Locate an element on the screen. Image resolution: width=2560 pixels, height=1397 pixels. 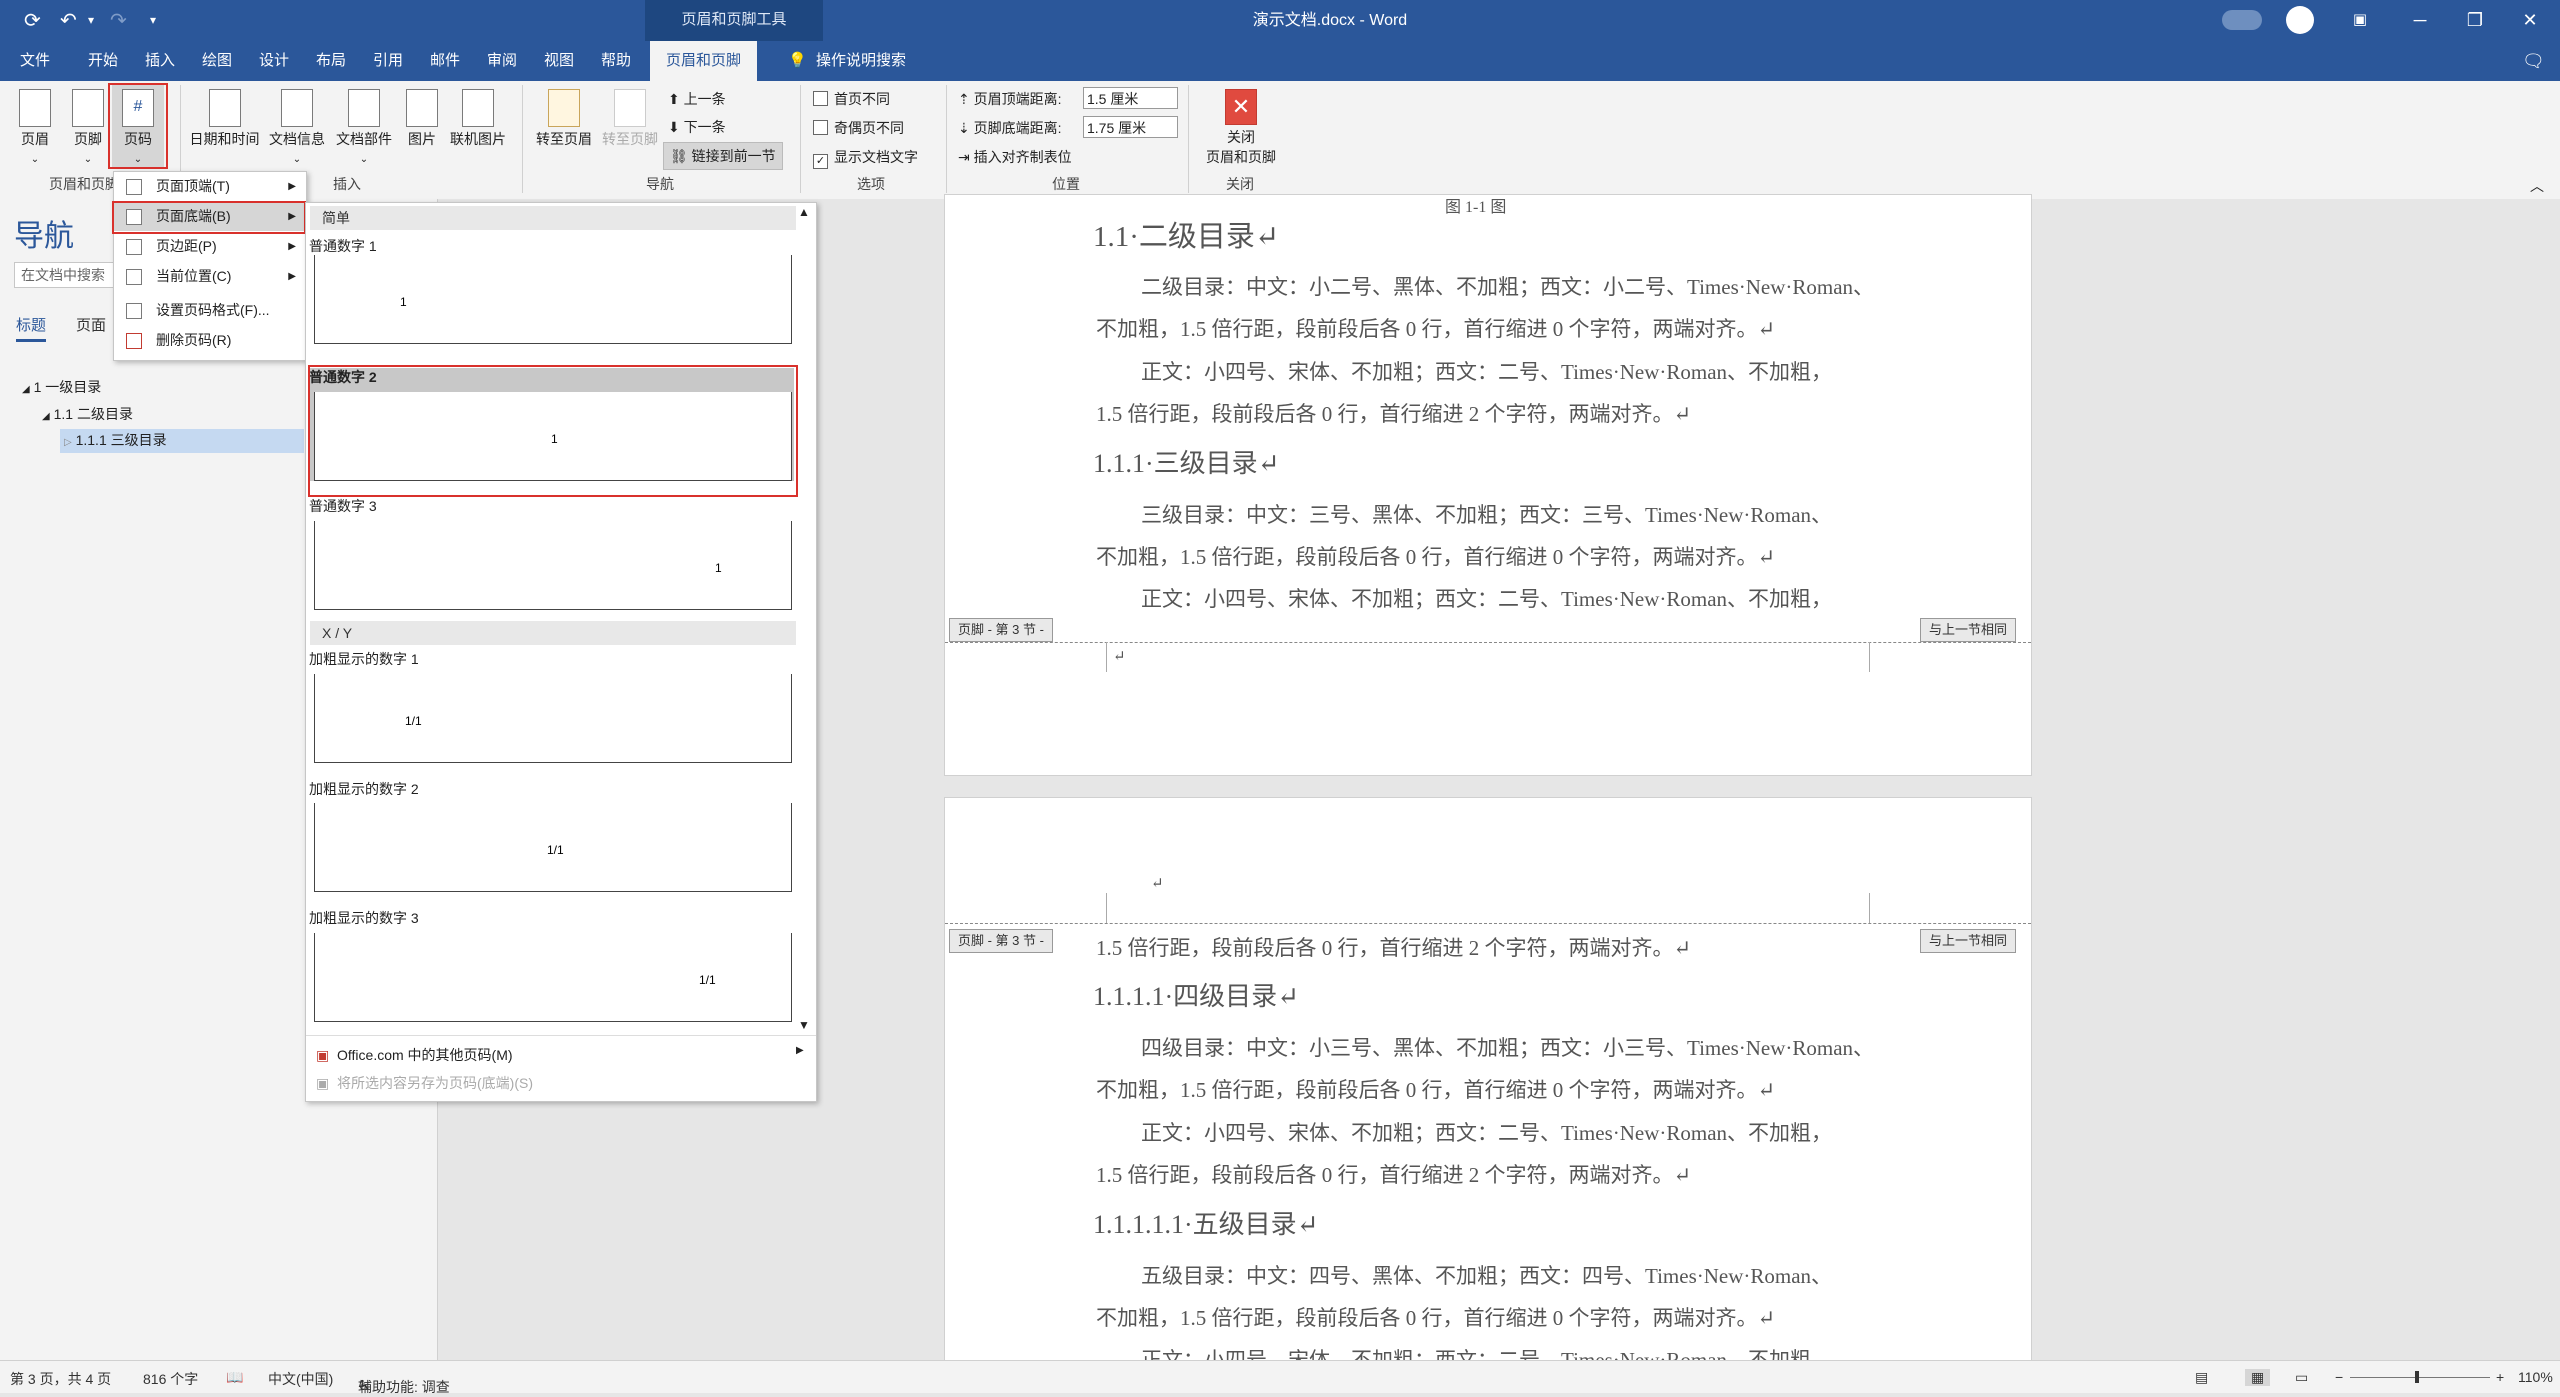
tab-file: 文件 is located at coordinates (35, 61).